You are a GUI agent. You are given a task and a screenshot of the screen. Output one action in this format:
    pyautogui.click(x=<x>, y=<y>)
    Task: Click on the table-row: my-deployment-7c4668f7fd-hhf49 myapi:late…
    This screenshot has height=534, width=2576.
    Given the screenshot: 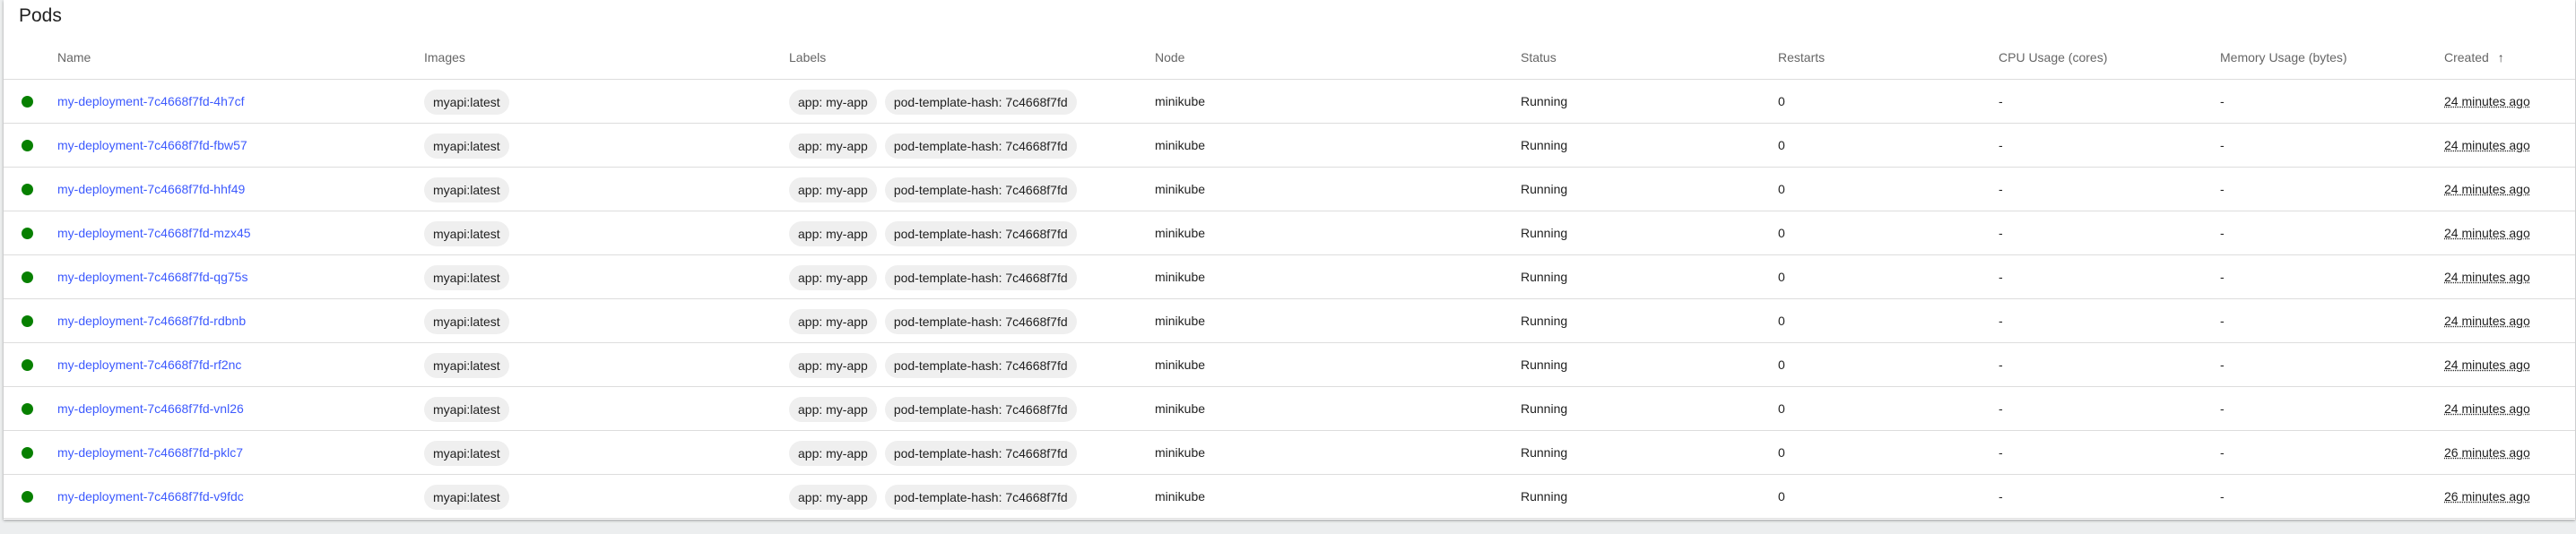 What is the action you would take?
    pyautogui.click(x=1289, y=189)
    